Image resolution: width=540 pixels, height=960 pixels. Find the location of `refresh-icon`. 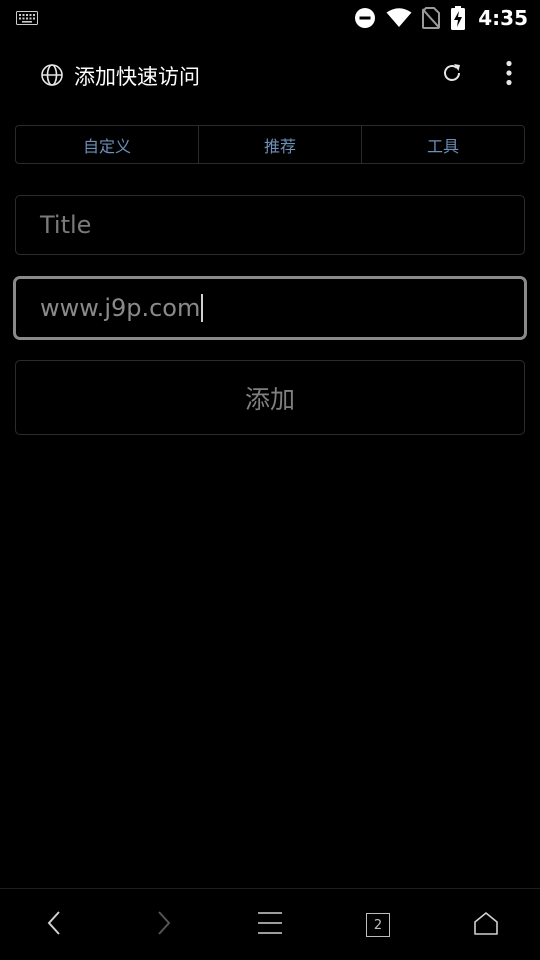

refresh-icon is located at coordinates (452, 75).